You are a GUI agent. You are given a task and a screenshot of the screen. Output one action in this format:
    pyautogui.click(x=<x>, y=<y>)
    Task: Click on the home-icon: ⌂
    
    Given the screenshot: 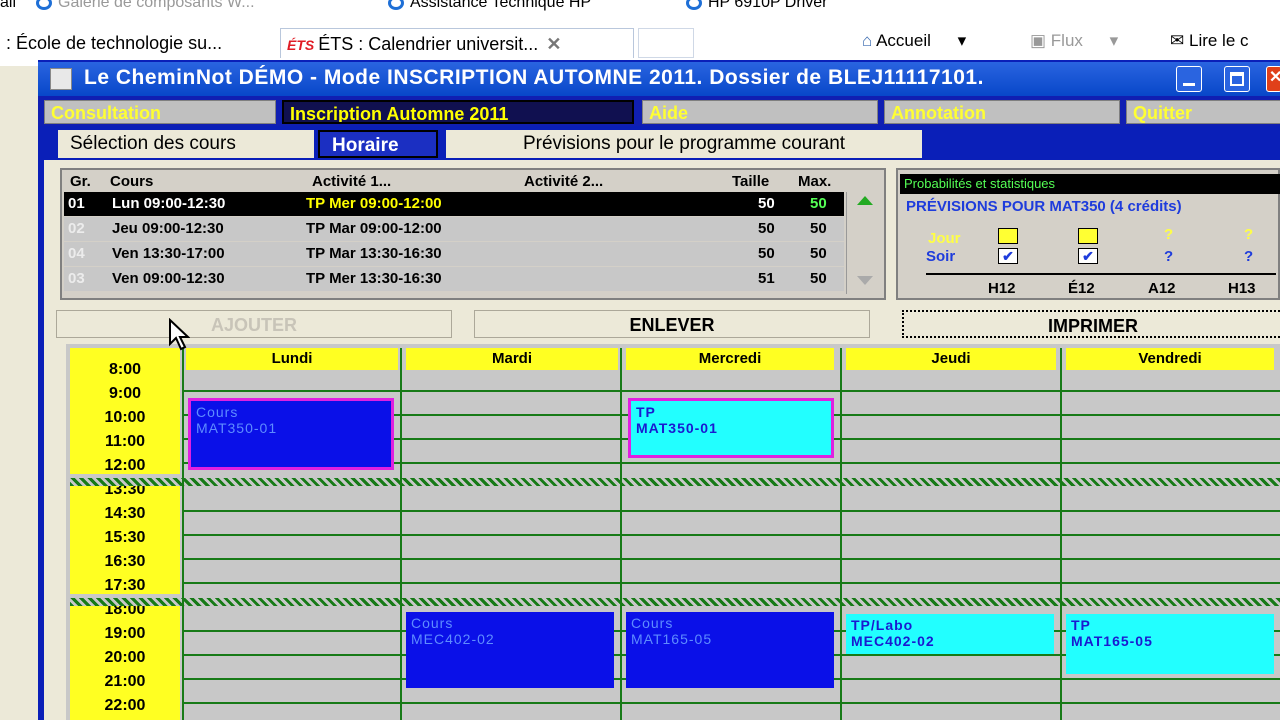 What is the action you would take?
    pyautogui.click(x=867, y=40)
    